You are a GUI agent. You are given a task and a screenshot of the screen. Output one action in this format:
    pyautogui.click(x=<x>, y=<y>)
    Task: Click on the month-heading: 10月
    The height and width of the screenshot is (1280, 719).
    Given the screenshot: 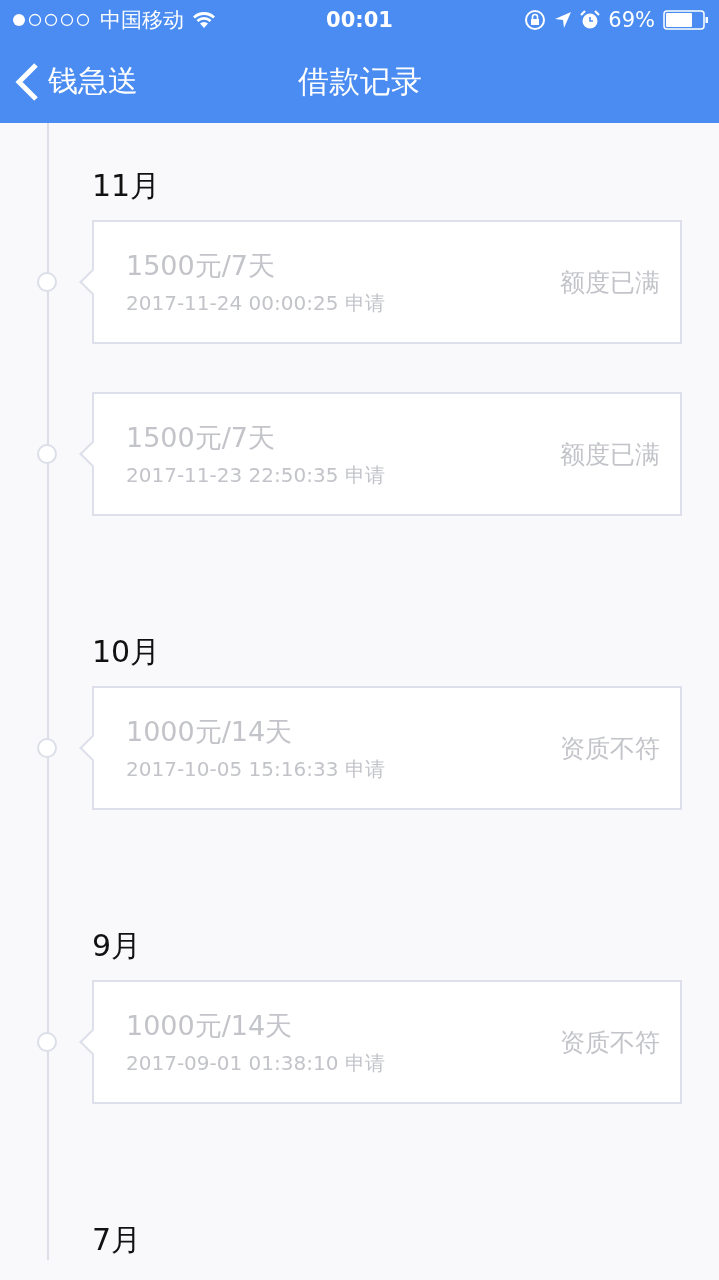 What is the action you would take?
    pyautogui.click(x=127, y=652)
    